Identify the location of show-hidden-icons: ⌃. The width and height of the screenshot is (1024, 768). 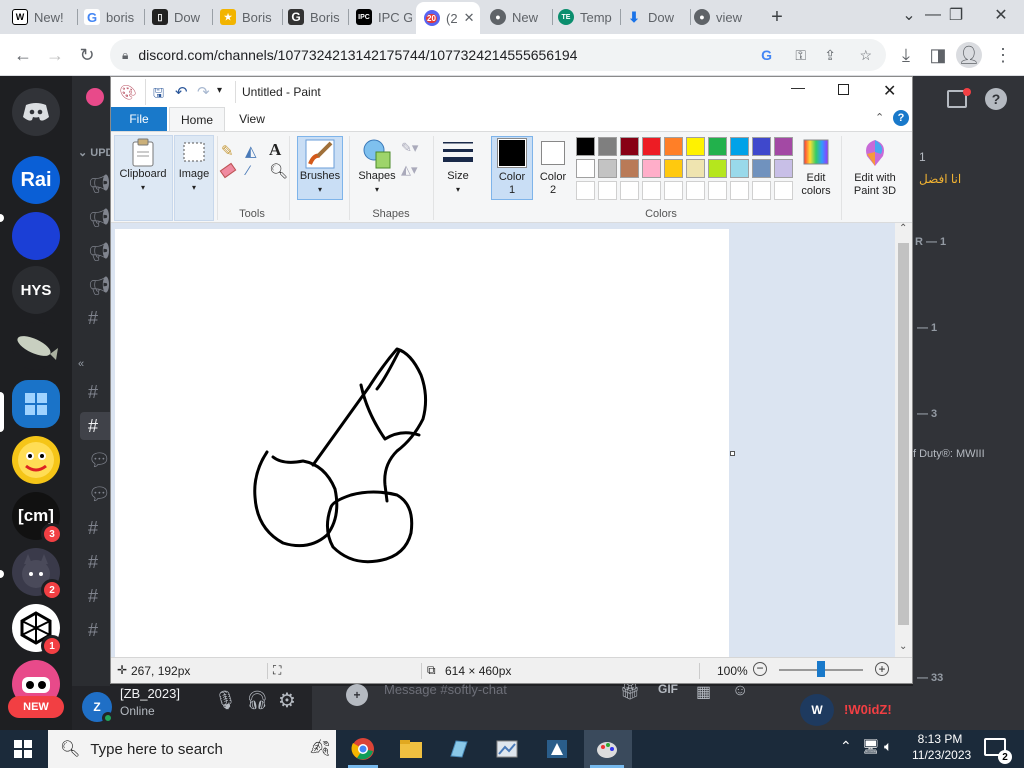
(846, 746).